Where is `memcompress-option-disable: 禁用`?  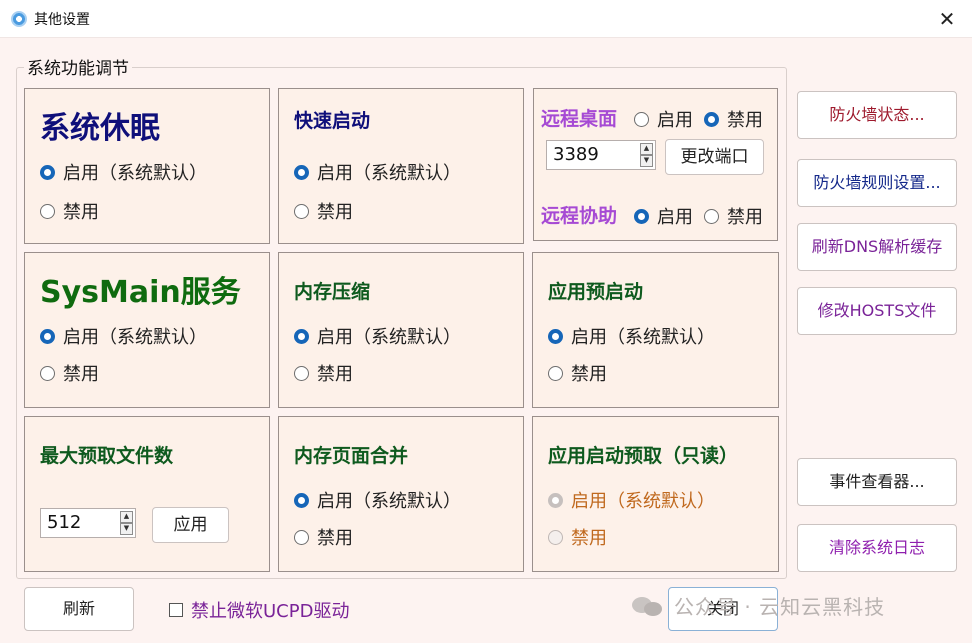
memcompress-option-disable: 禁用 is located at coordinates (323, 373).